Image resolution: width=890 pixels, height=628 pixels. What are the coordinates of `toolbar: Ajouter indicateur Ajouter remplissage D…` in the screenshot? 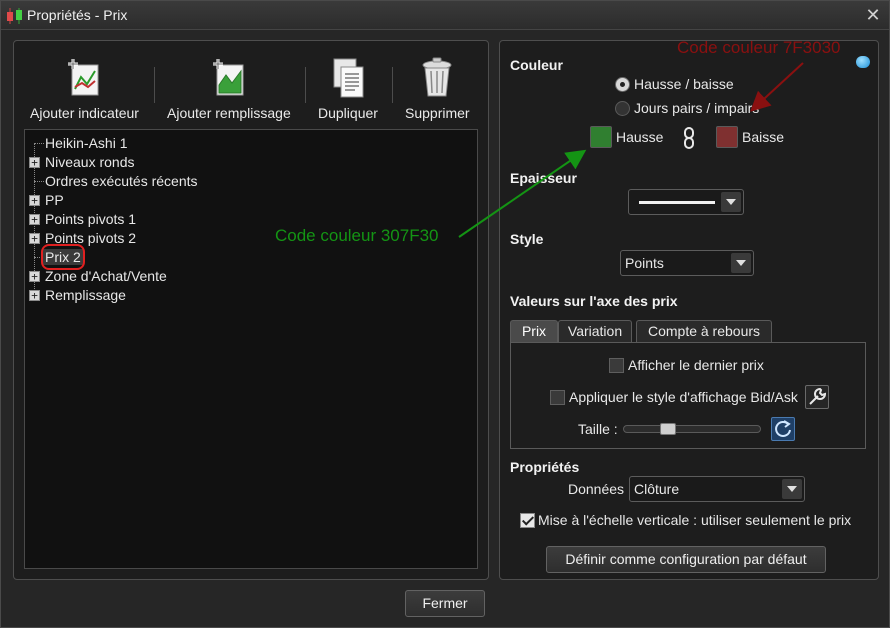 It's located at (251, 85).